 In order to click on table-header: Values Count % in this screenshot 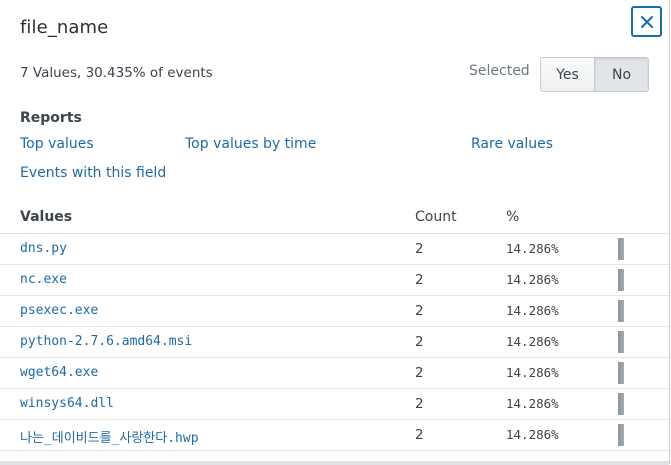, I will do `click(334, 218)`.